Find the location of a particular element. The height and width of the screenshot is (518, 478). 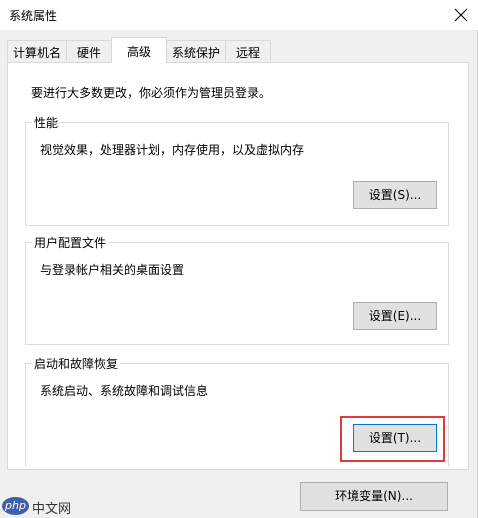

startup-recovery-group-label: 启动和故障恢复 is located at coordinates (76, 363).